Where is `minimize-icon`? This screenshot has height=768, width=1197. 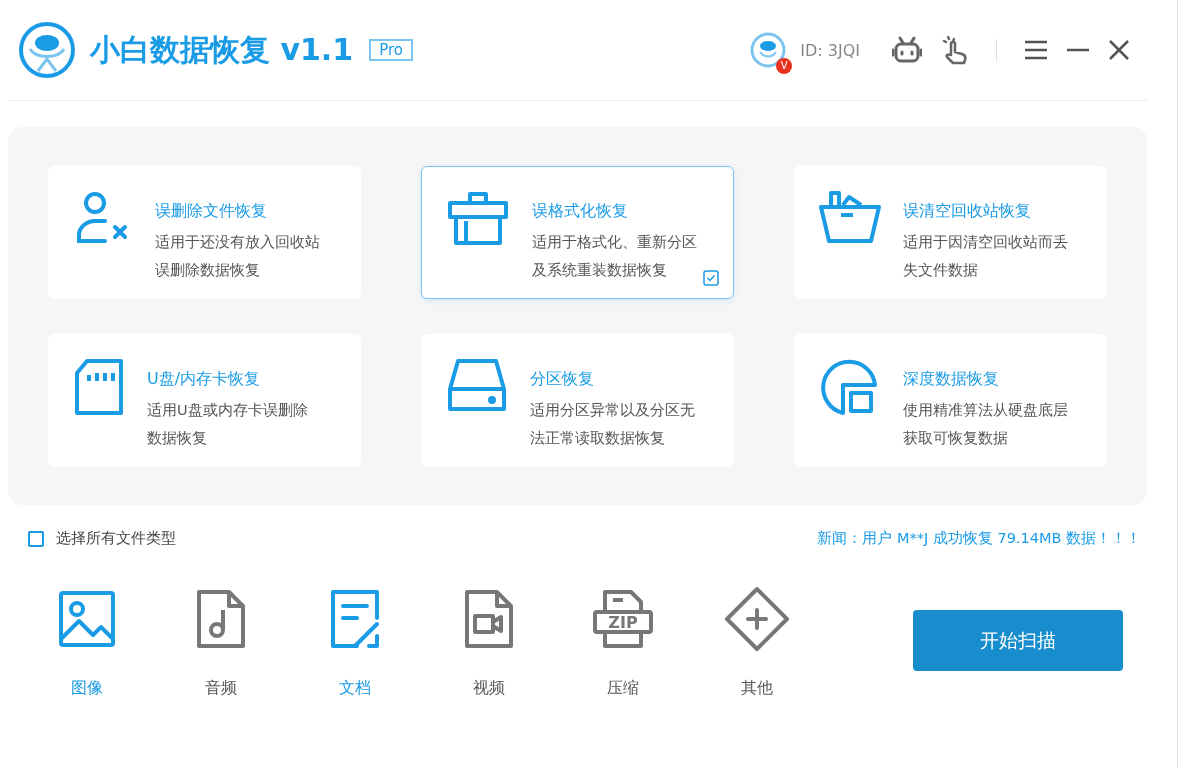
minimize-icon is located at coordinates (1078, 50).